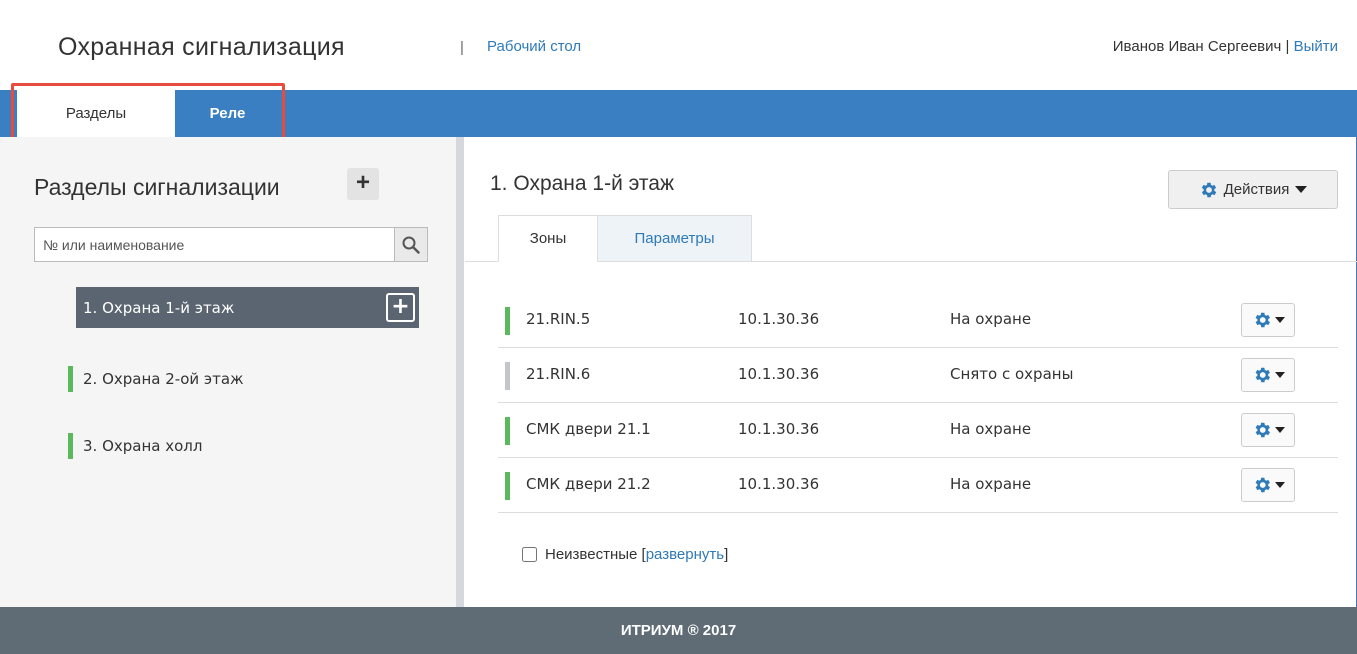 This screenshot has height=654, width=1357. Describe the element at coordinates (534, 46) in the screenshot. I see `desktop-link: Рабочий стол` at that location.